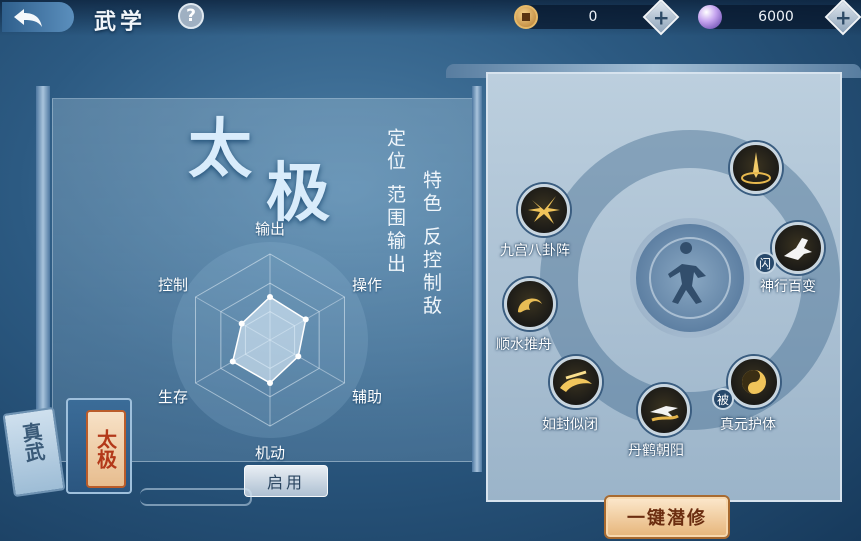  What do you see at coordinates (748, 425) in the screenshot?
I see `skill-name-zhenyuan-huti: 真元护体` at bounding box center [748, 425].